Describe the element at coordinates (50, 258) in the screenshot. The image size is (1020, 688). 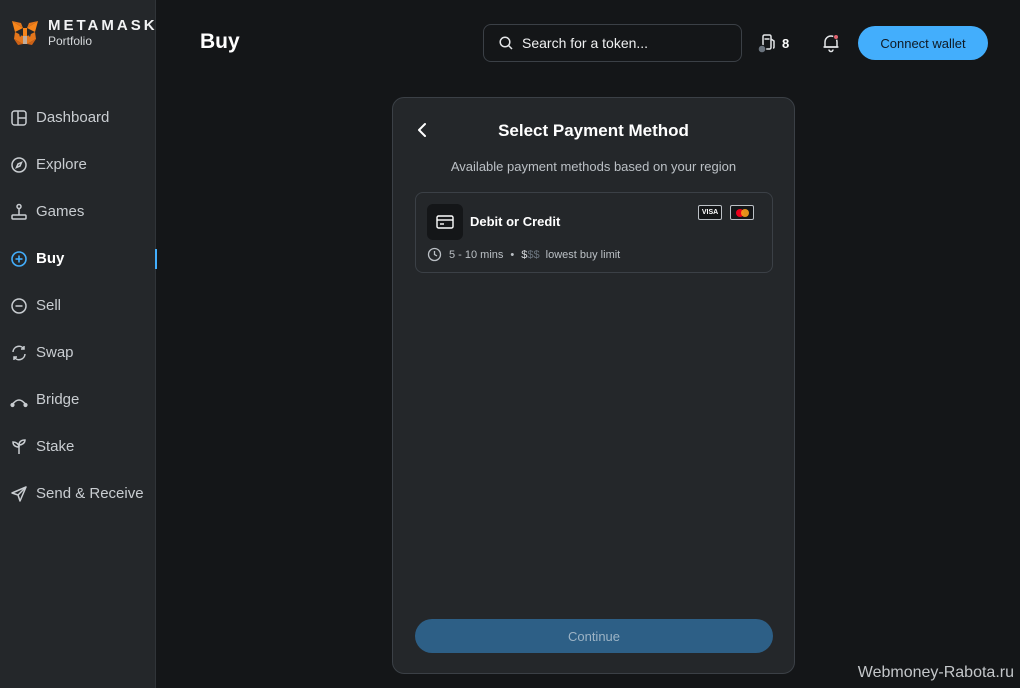
I see `sidebar-item-label: Buy` at that location.